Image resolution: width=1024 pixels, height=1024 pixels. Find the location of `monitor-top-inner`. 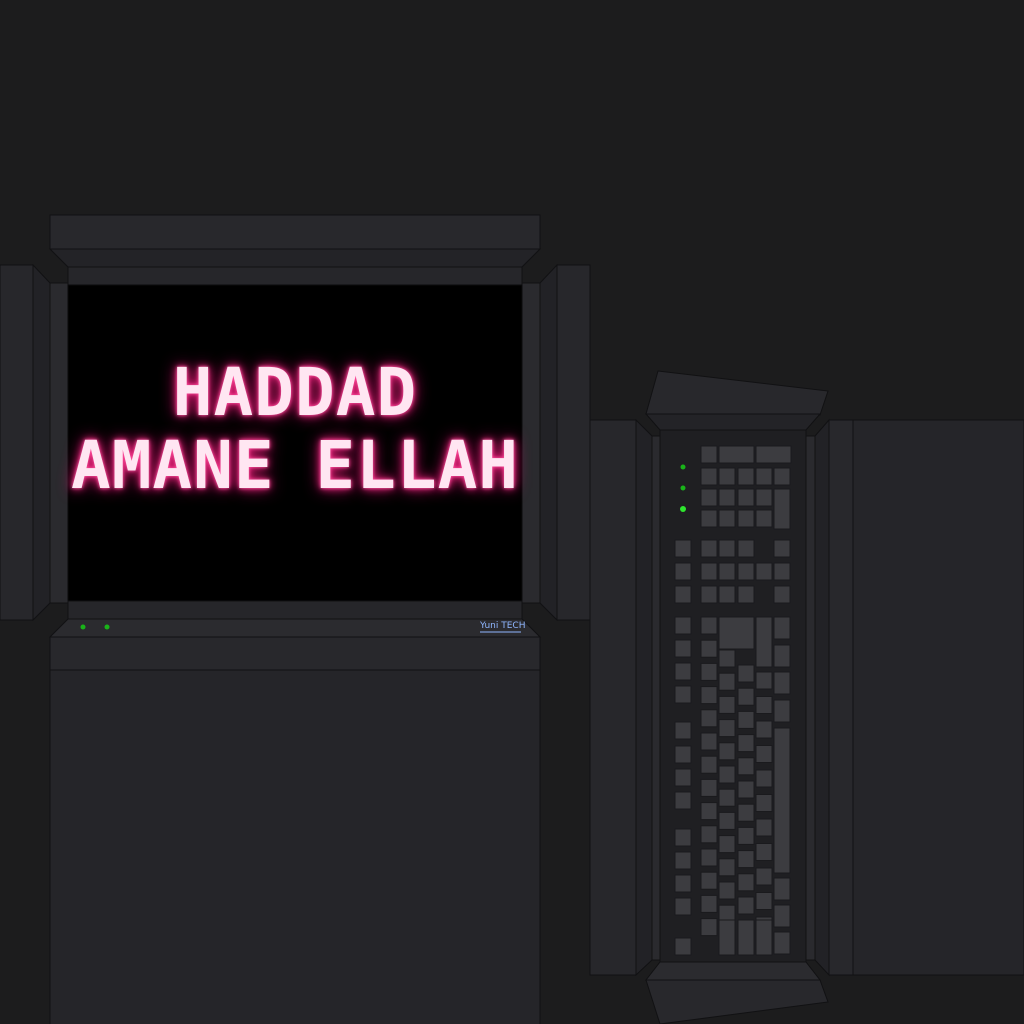

monitor-top-inner is located at coordinates (295, 258).